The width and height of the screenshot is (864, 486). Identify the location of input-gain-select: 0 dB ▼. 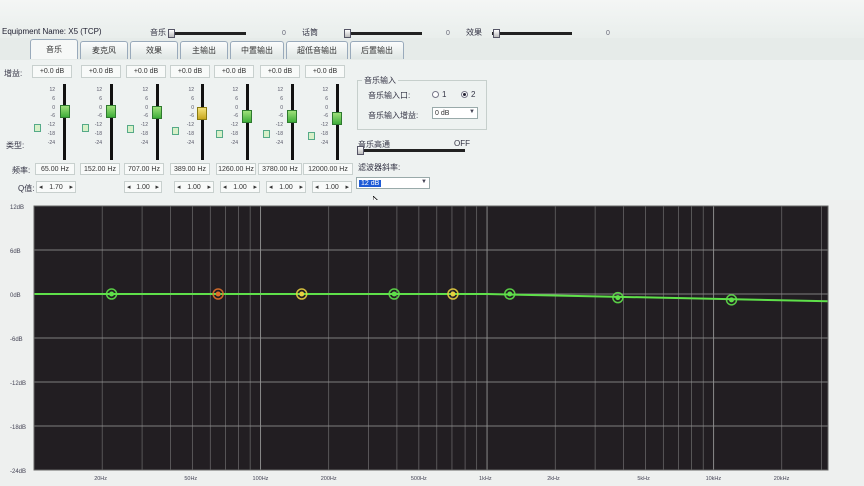
(455, 113).